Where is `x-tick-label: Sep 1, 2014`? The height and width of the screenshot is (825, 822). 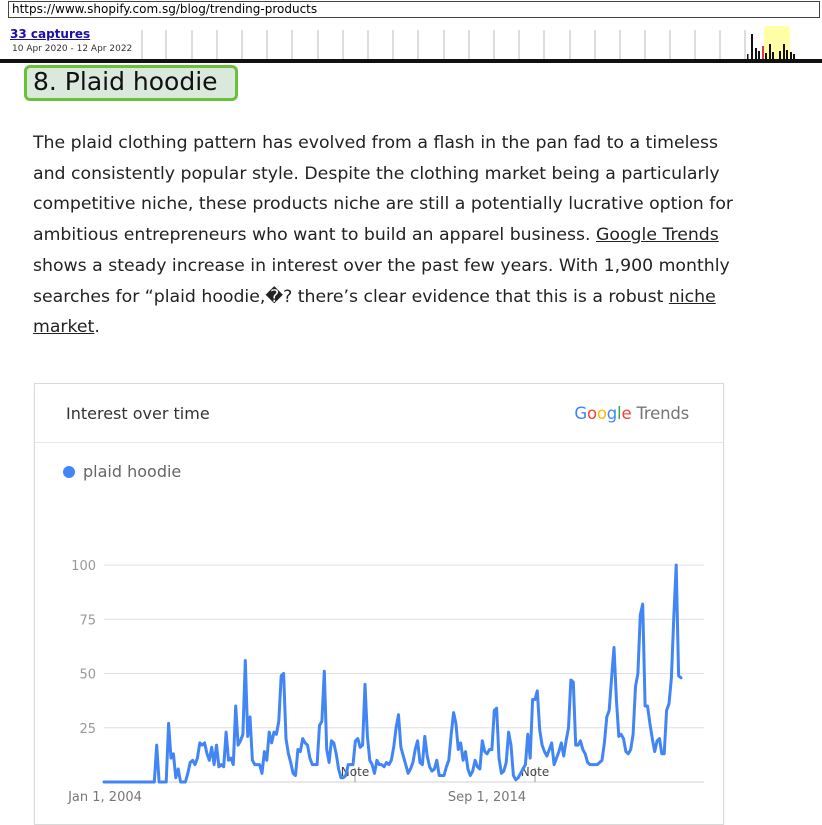 x-tick-label: Sep 1, 2014 is located at coordinates (487, 797).